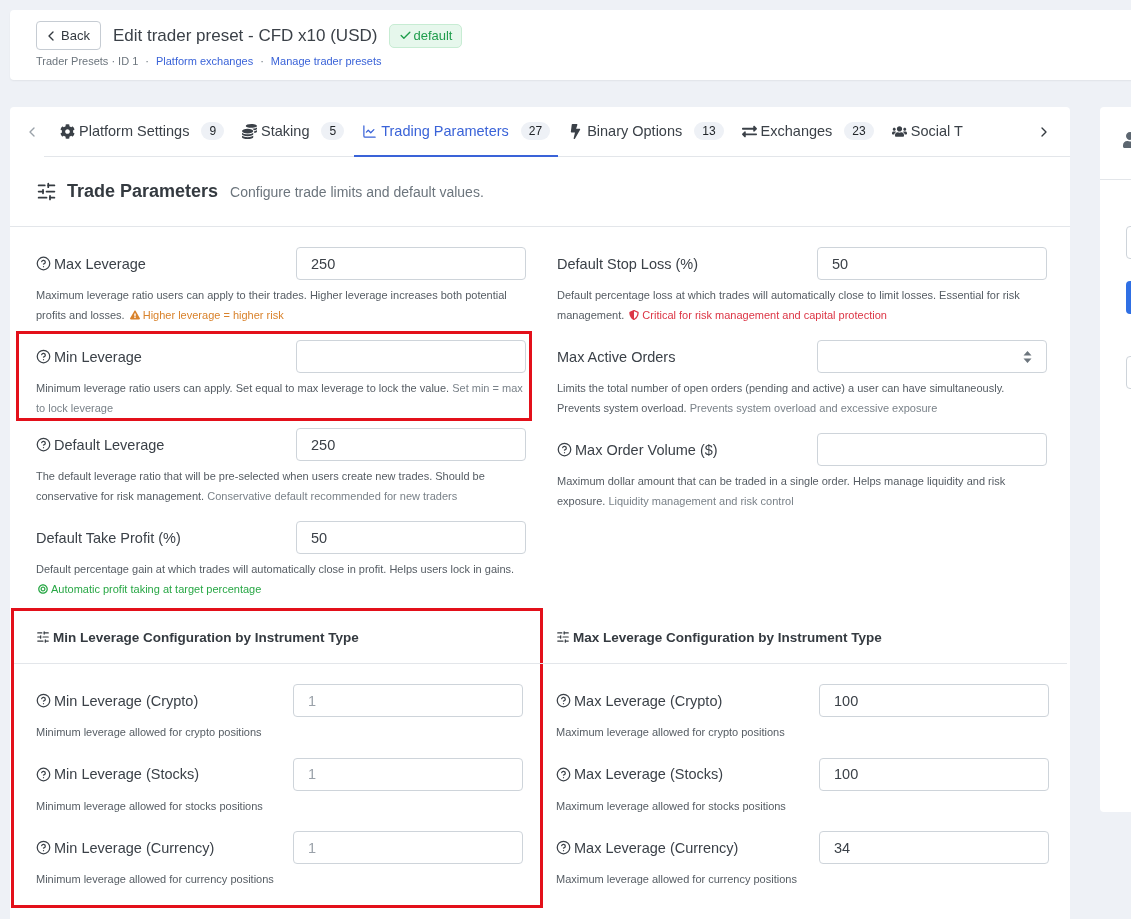 This screenshot has height=919, width=1131. I want to click on hint-text: Default percentage gain at which trades will automatically close in profit. Helps users lock in gains. Automatic profit taking at target percentage, so click(276, 579).